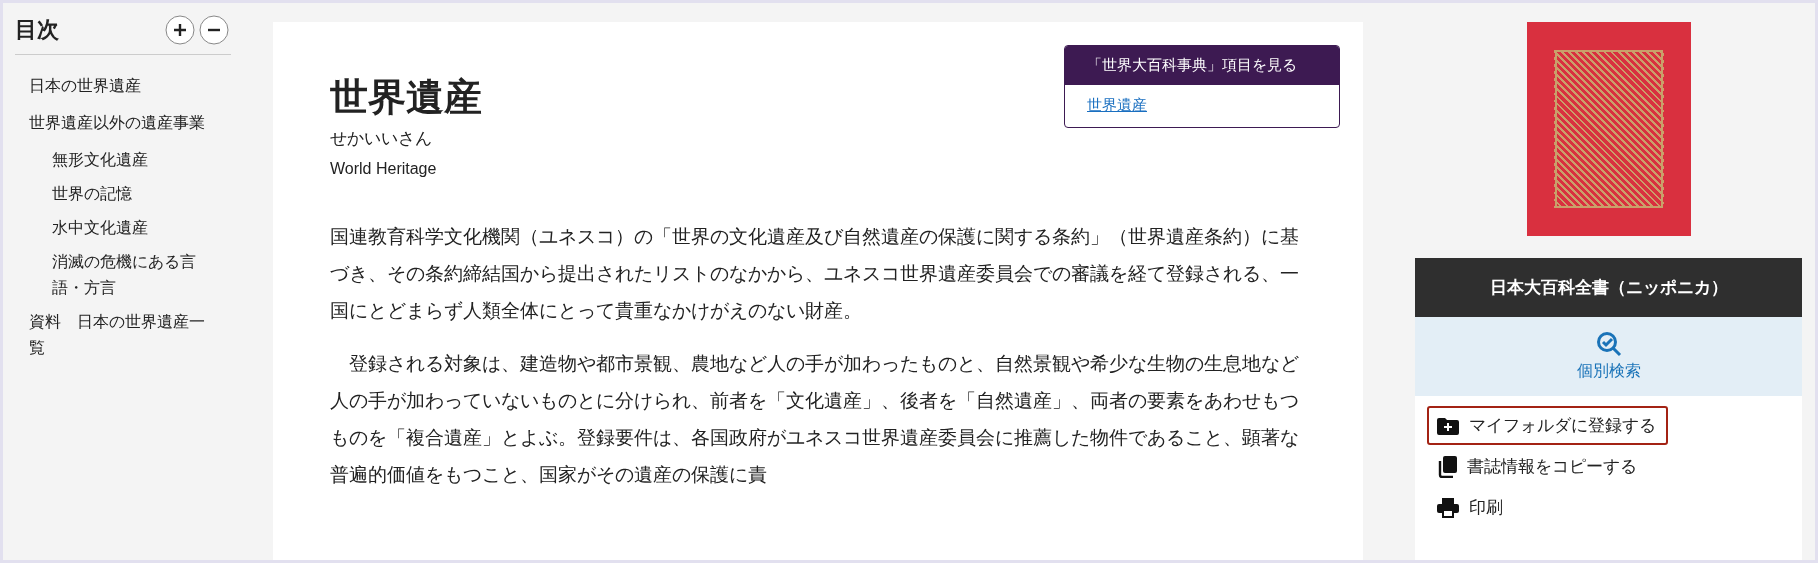  Describe the element at coordinates (1117, 105) in the screenshot. I see `related-link: 世界遺産` at that location.